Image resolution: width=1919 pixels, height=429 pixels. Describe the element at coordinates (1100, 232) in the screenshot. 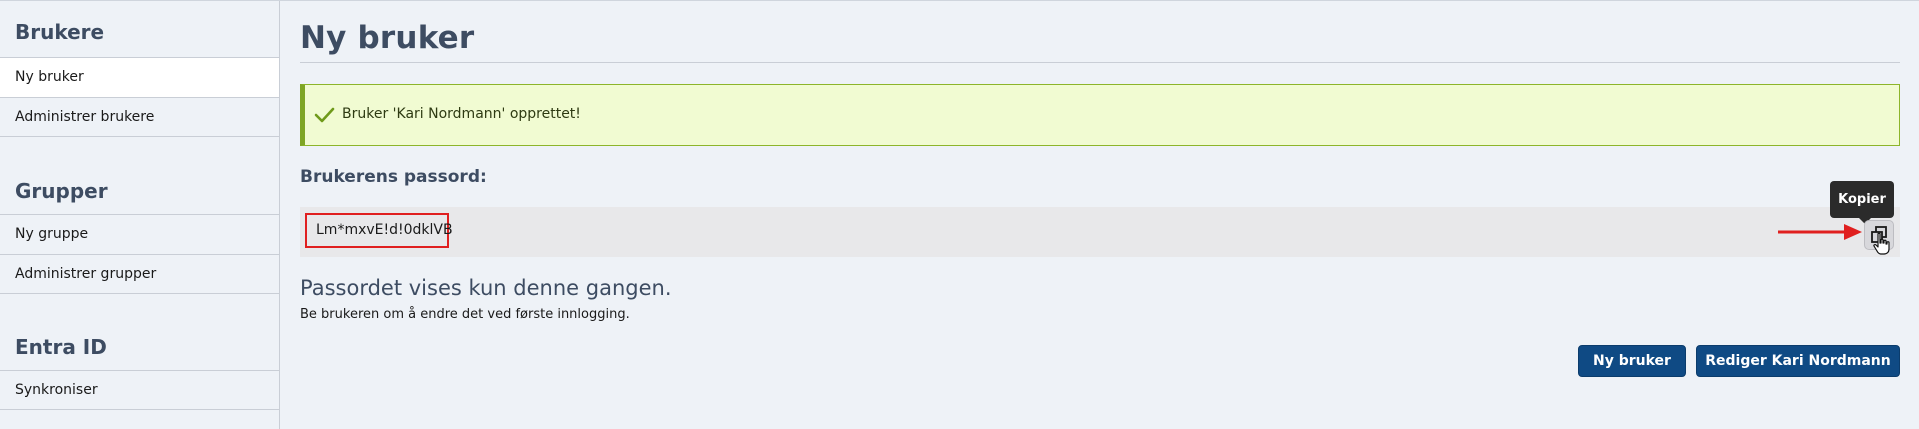

I see `password-row: Lm*mxvE!d!0dklVB` at that location.